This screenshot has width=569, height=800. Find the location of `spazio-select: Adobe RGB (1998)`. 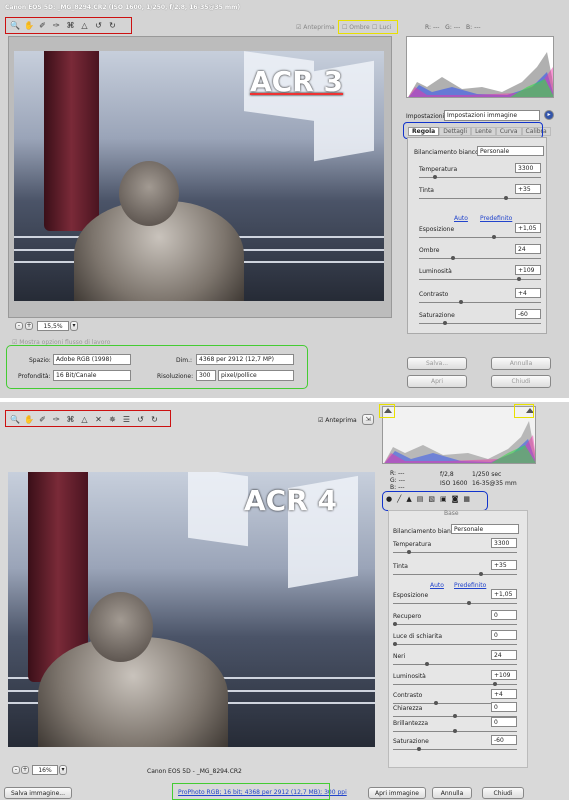

spazio-select: Adobe RGB (1998) is located at coordinates (92, 359).